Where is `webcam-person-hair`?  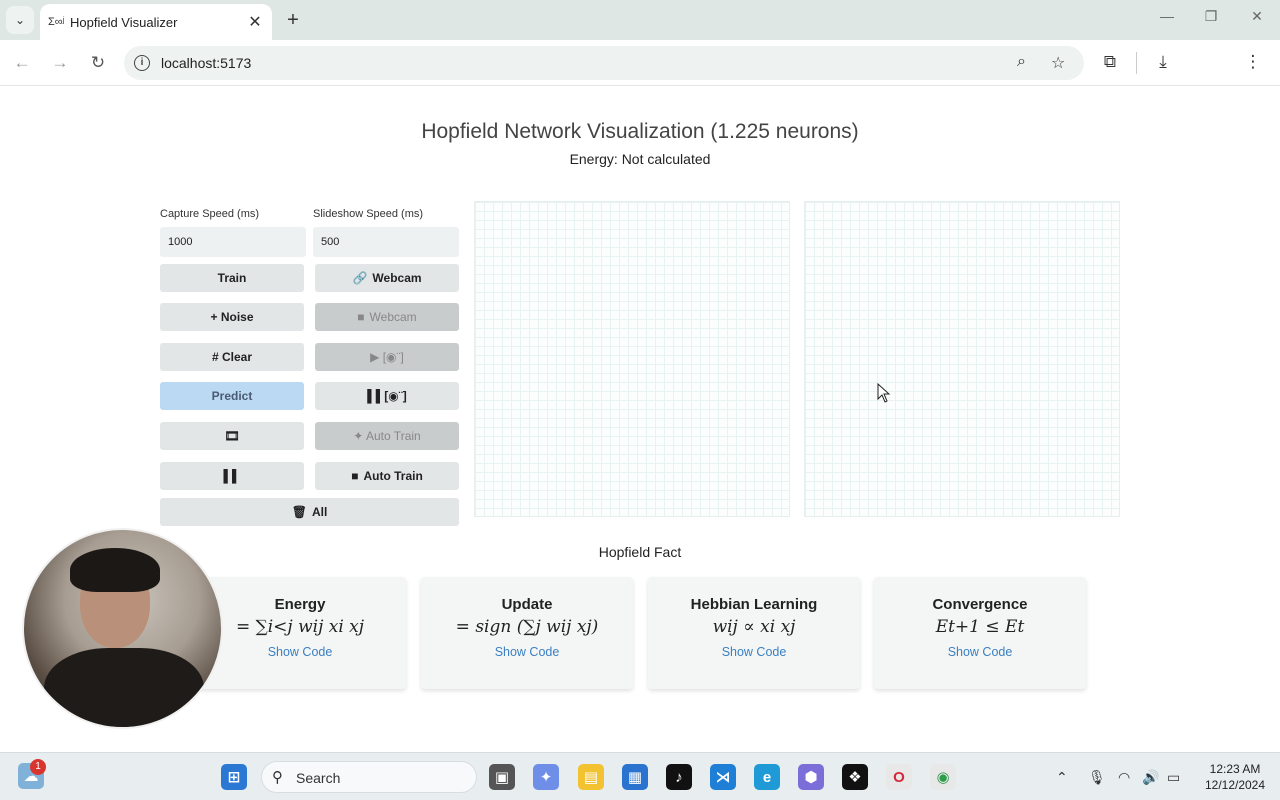 webcam-person-hair is located at coordinates (115, 570).